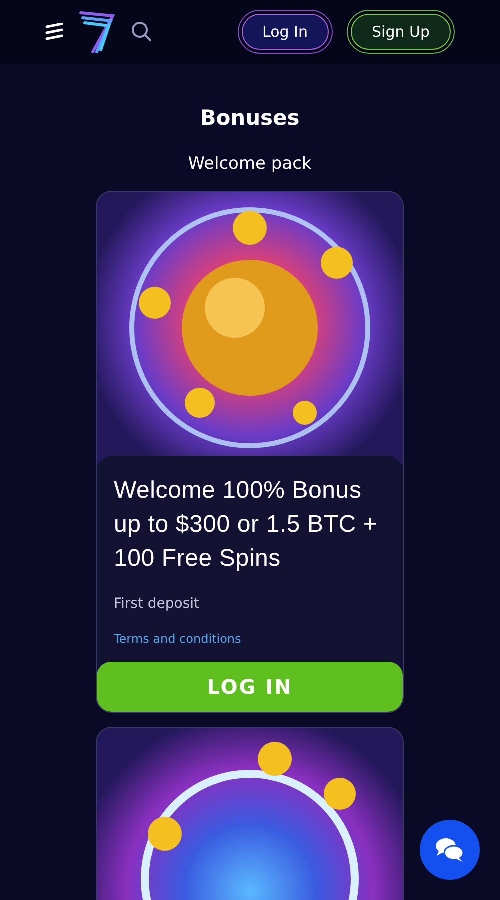 The image size is (500, 900). What do you see at coordinates (285, 32) in the screenshot?
I see `login-button: Log In` at bounding box center [285, 32].